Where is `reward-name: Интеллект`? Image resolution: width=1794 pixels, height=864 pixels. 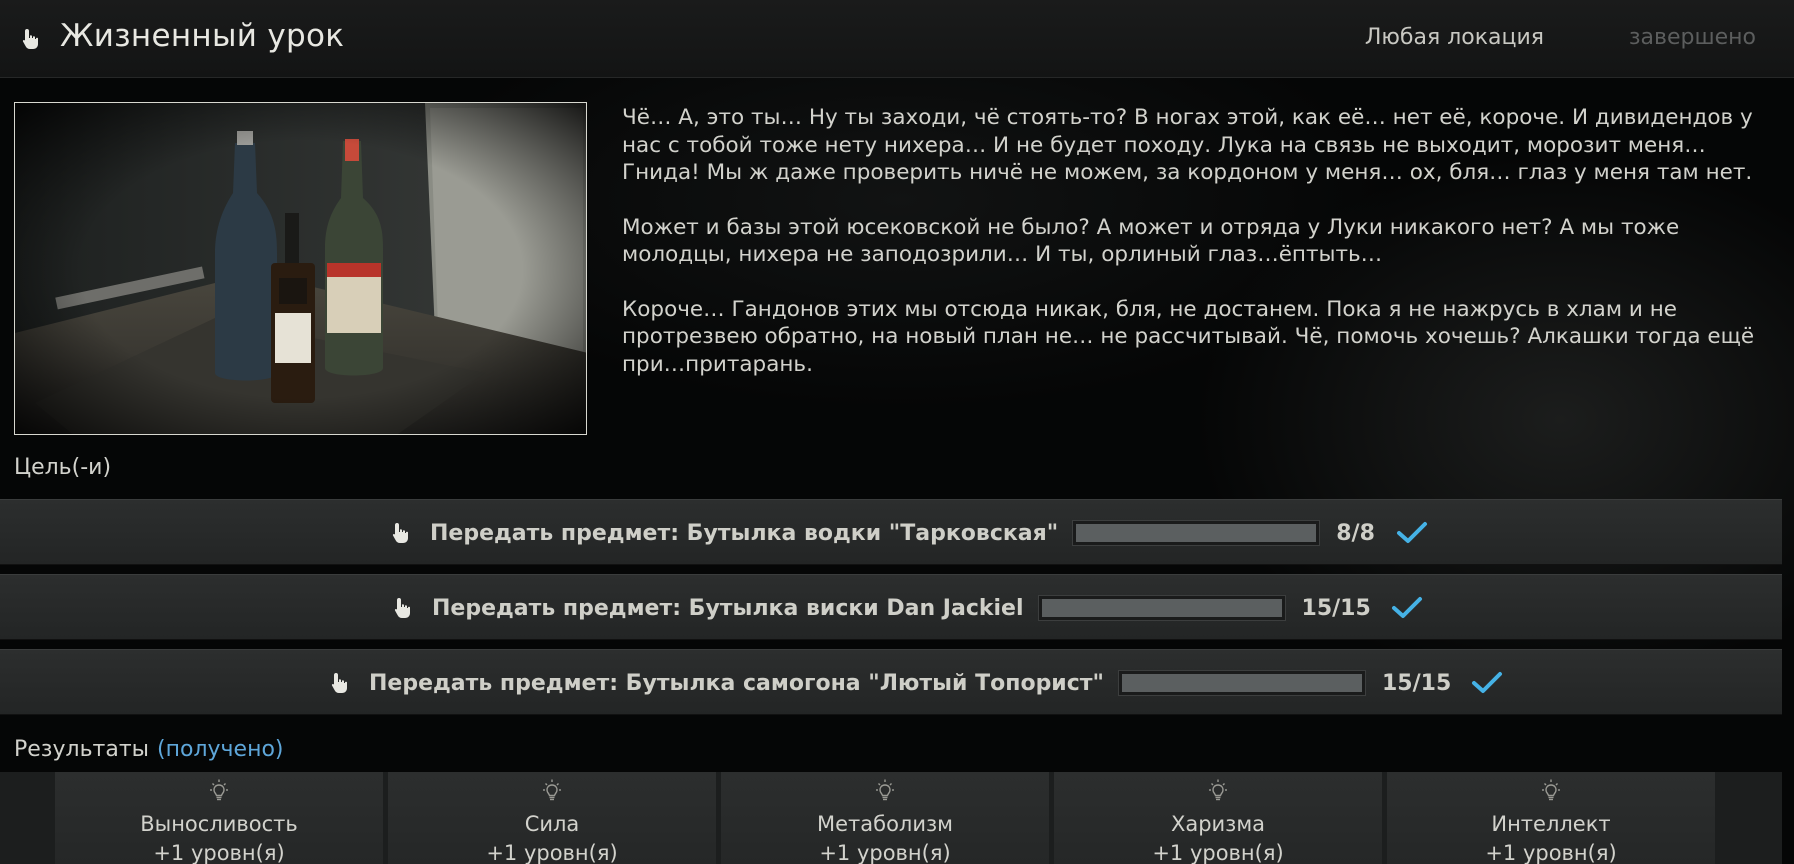
reward-name: Интеллект is located at coordinates (1551, 824).